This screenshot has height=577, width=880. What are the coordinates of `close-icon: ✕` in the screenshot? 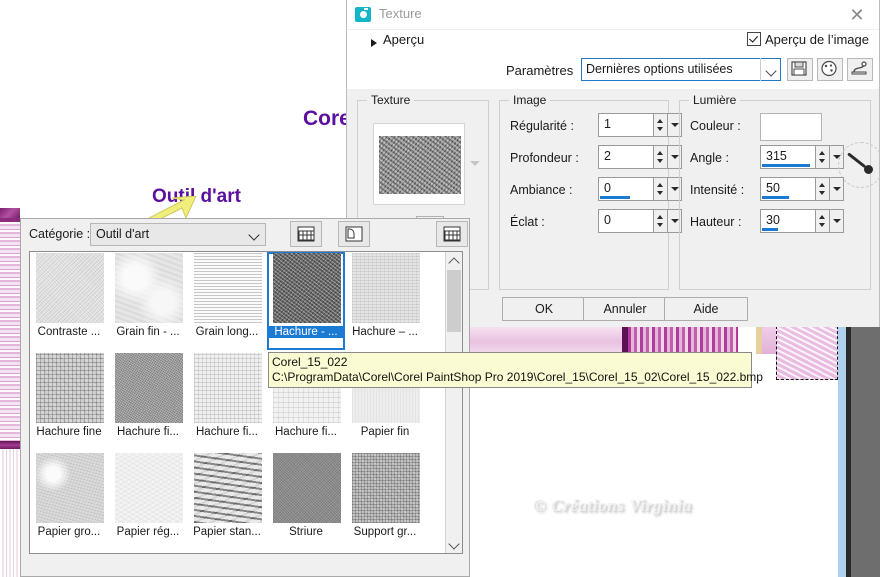 It's located at (857, 15).